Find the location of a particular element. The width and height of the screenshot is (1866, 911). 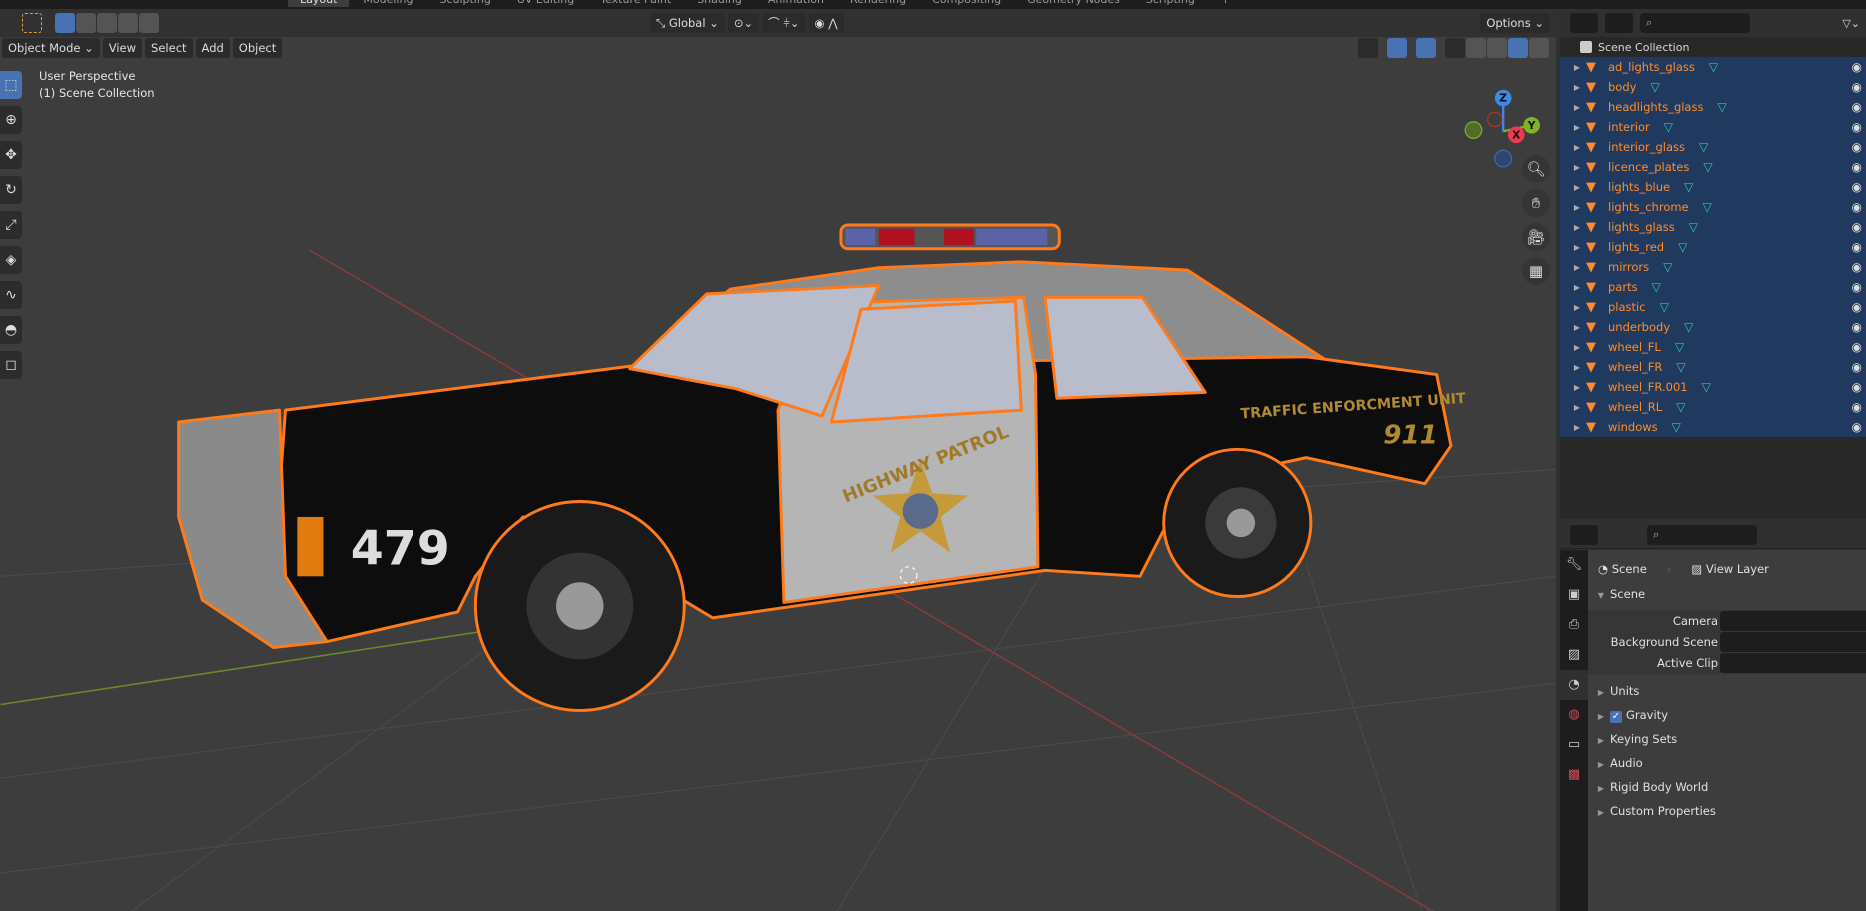

workspace-tab: UV Editing is located at coordinates (545, 3).